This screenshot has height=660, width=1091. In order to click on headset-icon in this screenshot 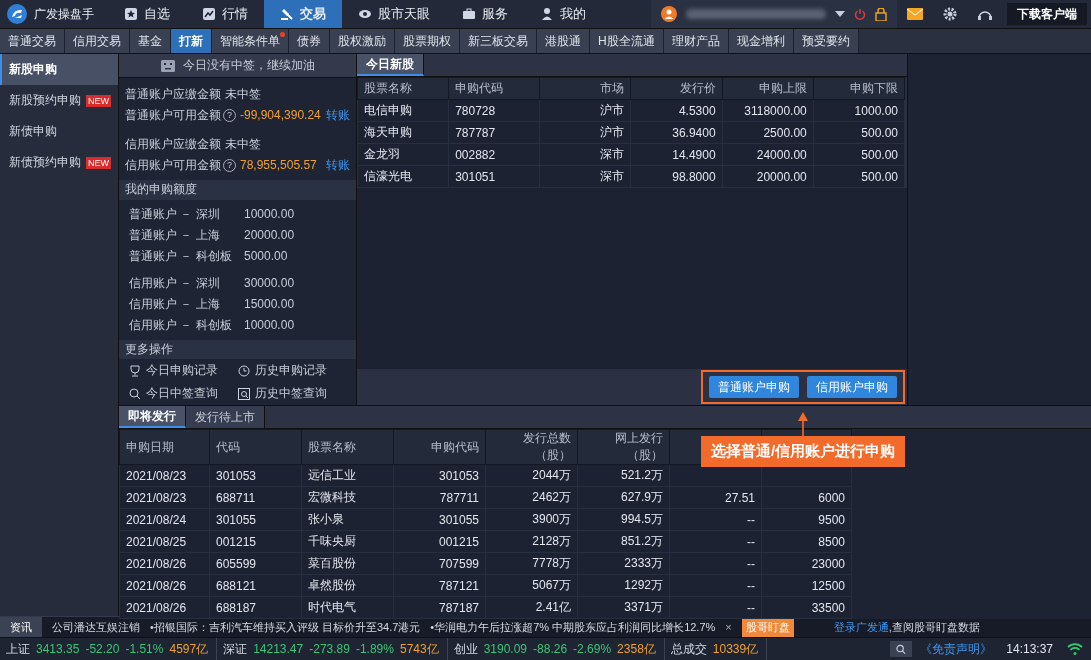, I will do `click(985, 14)`.